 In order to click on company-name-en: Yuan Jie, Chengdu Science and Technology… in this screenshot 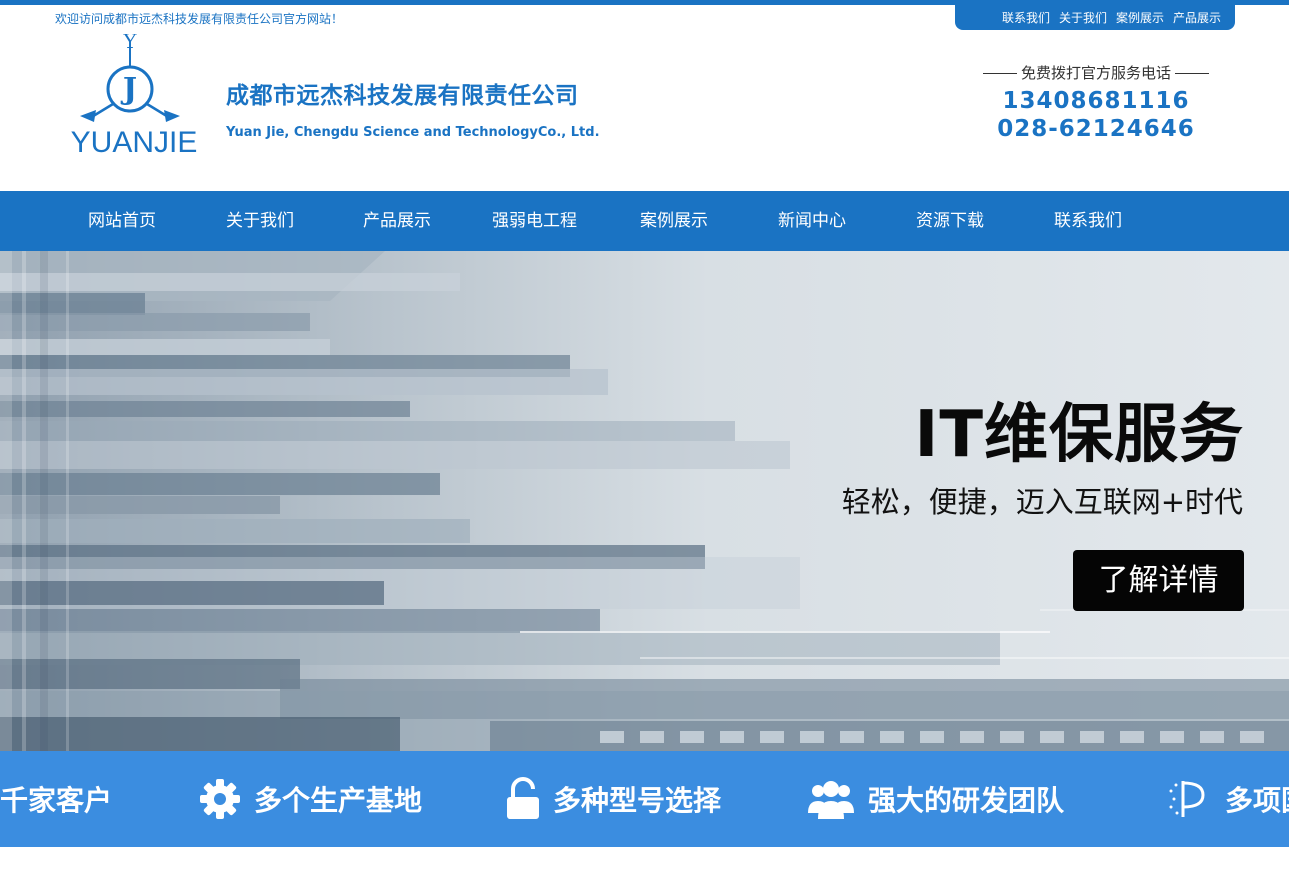, I will do `click(413, 132)`.